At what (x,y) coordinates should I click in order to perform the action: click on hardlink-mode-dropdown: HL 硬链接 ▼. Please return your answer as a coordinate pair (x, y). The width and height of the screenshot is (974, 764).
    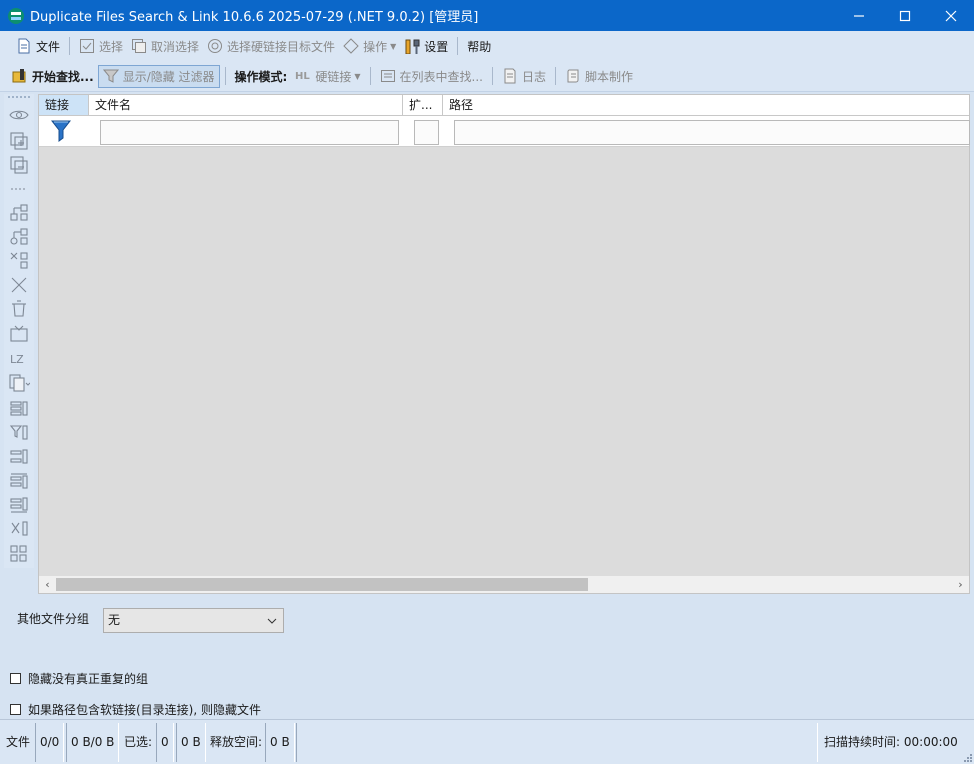
    Looking at the image, I should click on (327, 76).